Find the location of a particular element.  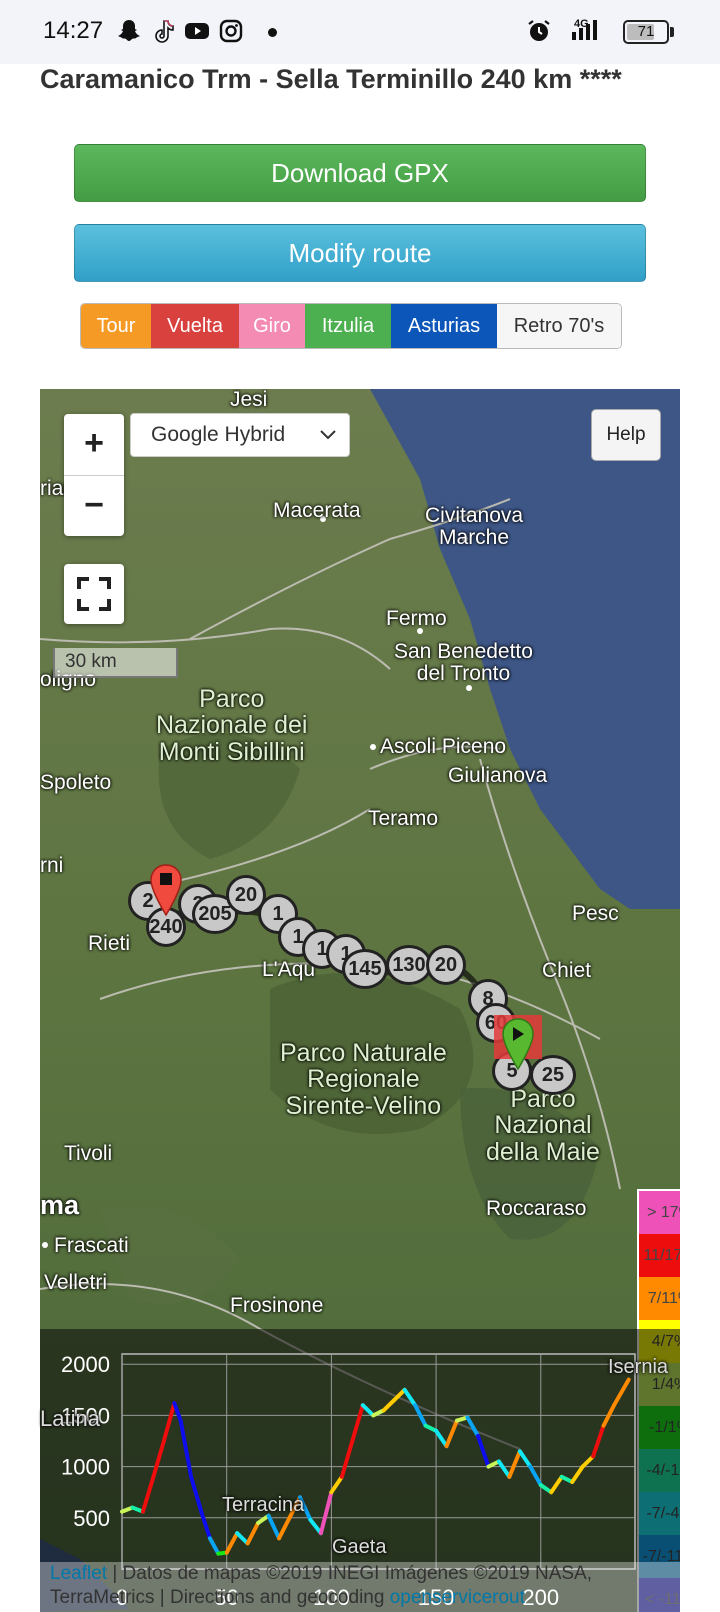

place-chieti: Chiet is located at coordinates (567, 970).